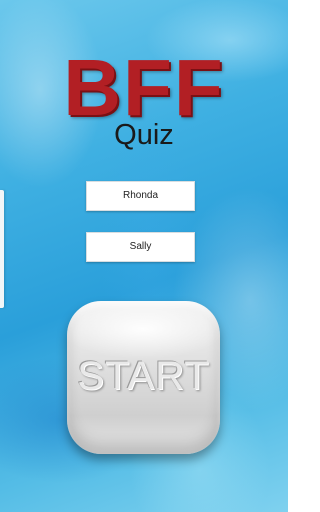 Image resolution: width=320 pixels, height=512 pixels. I want to click on start-button-label: START, so click(143, 376).